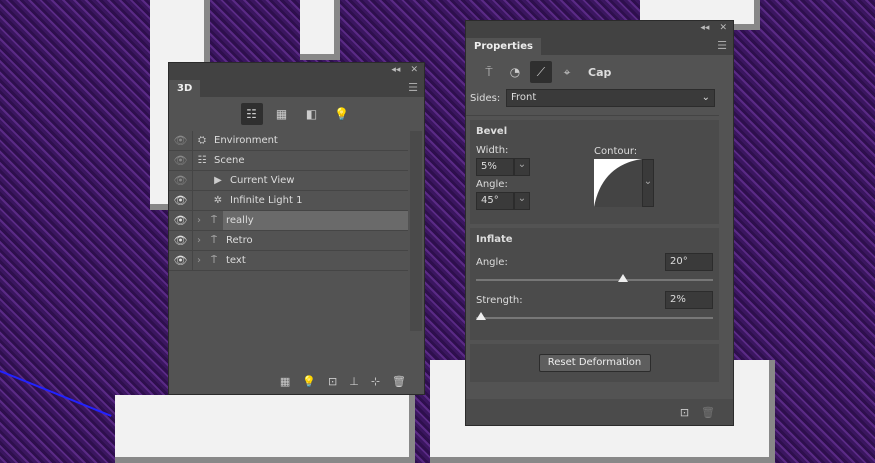 Image resolution: width=875 pixels, height=463 pixels. I want to click on layer-name: text, so click(236, 260).